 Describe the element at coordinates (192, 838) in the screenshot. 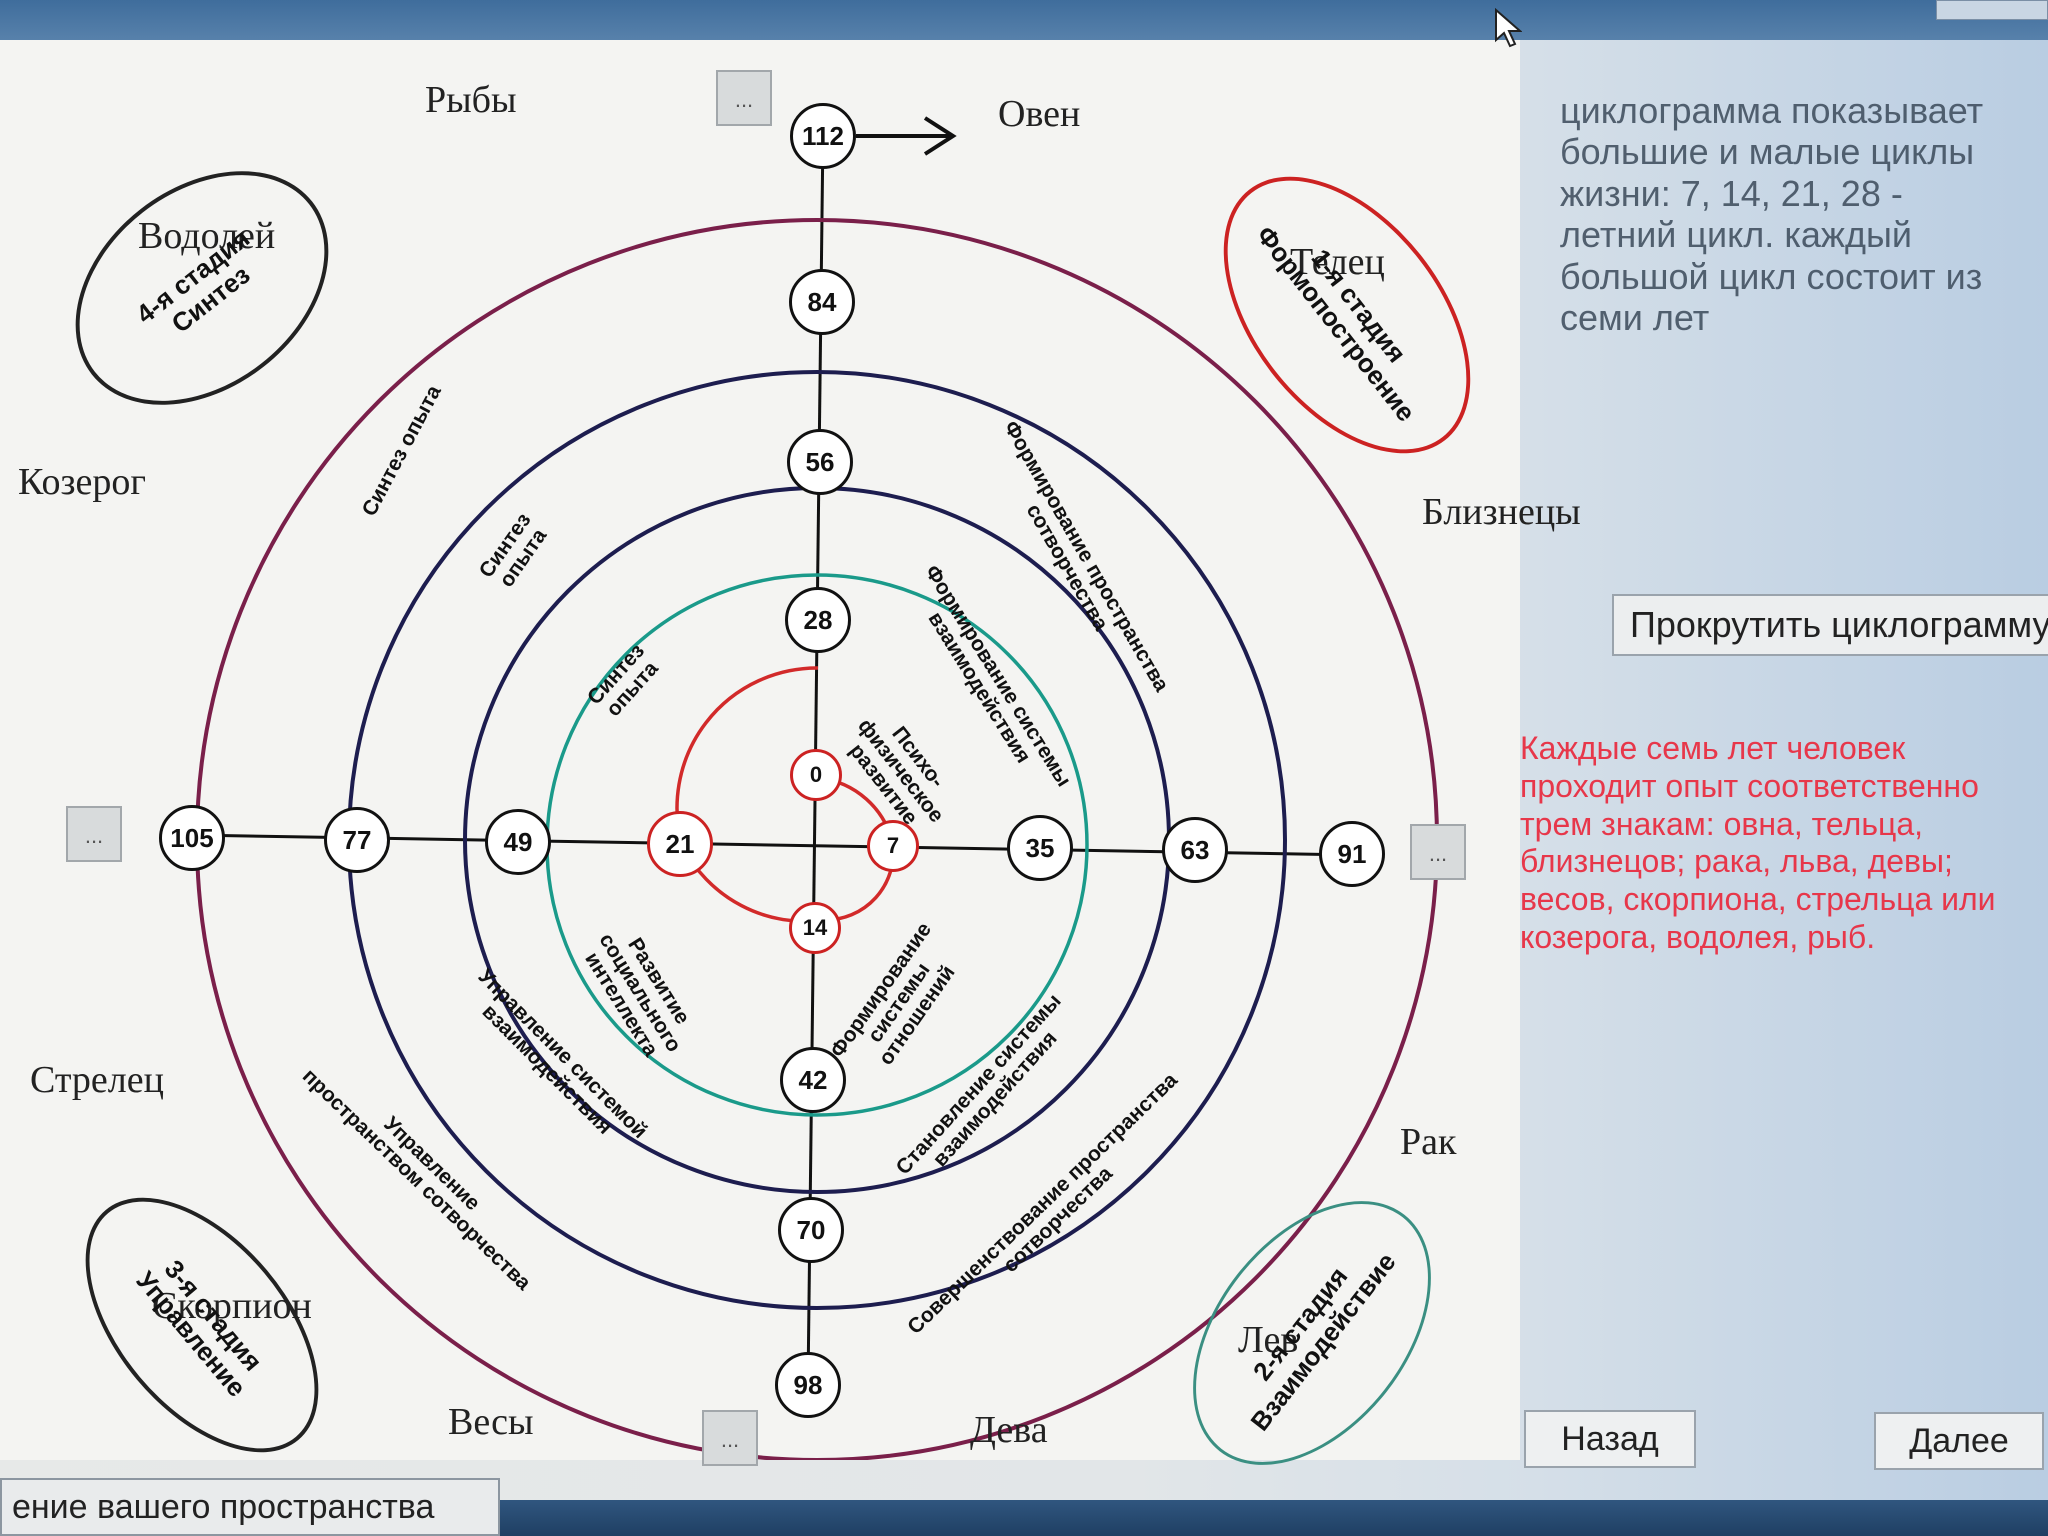

I see `node-105: 105` at that location.